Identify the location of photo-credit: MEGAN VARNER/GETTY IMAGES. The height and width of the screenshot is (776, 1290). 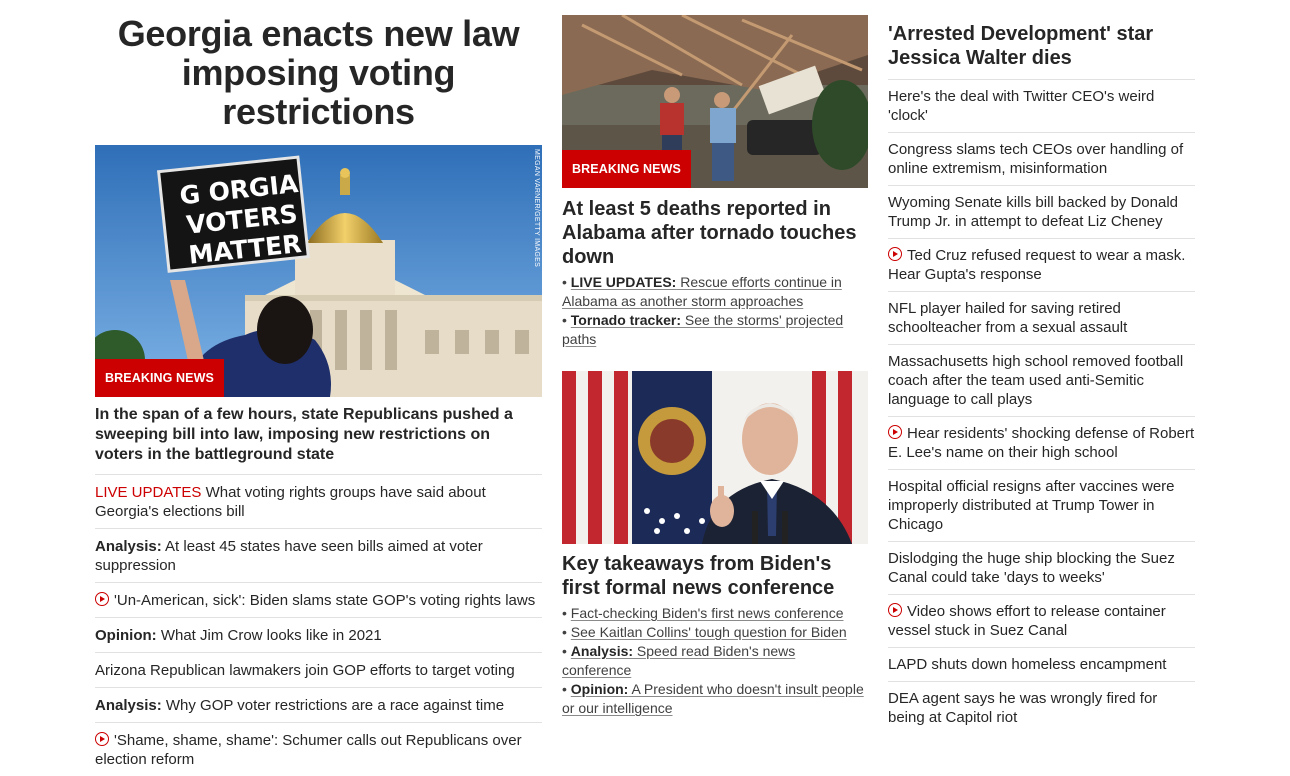
(536, 208).